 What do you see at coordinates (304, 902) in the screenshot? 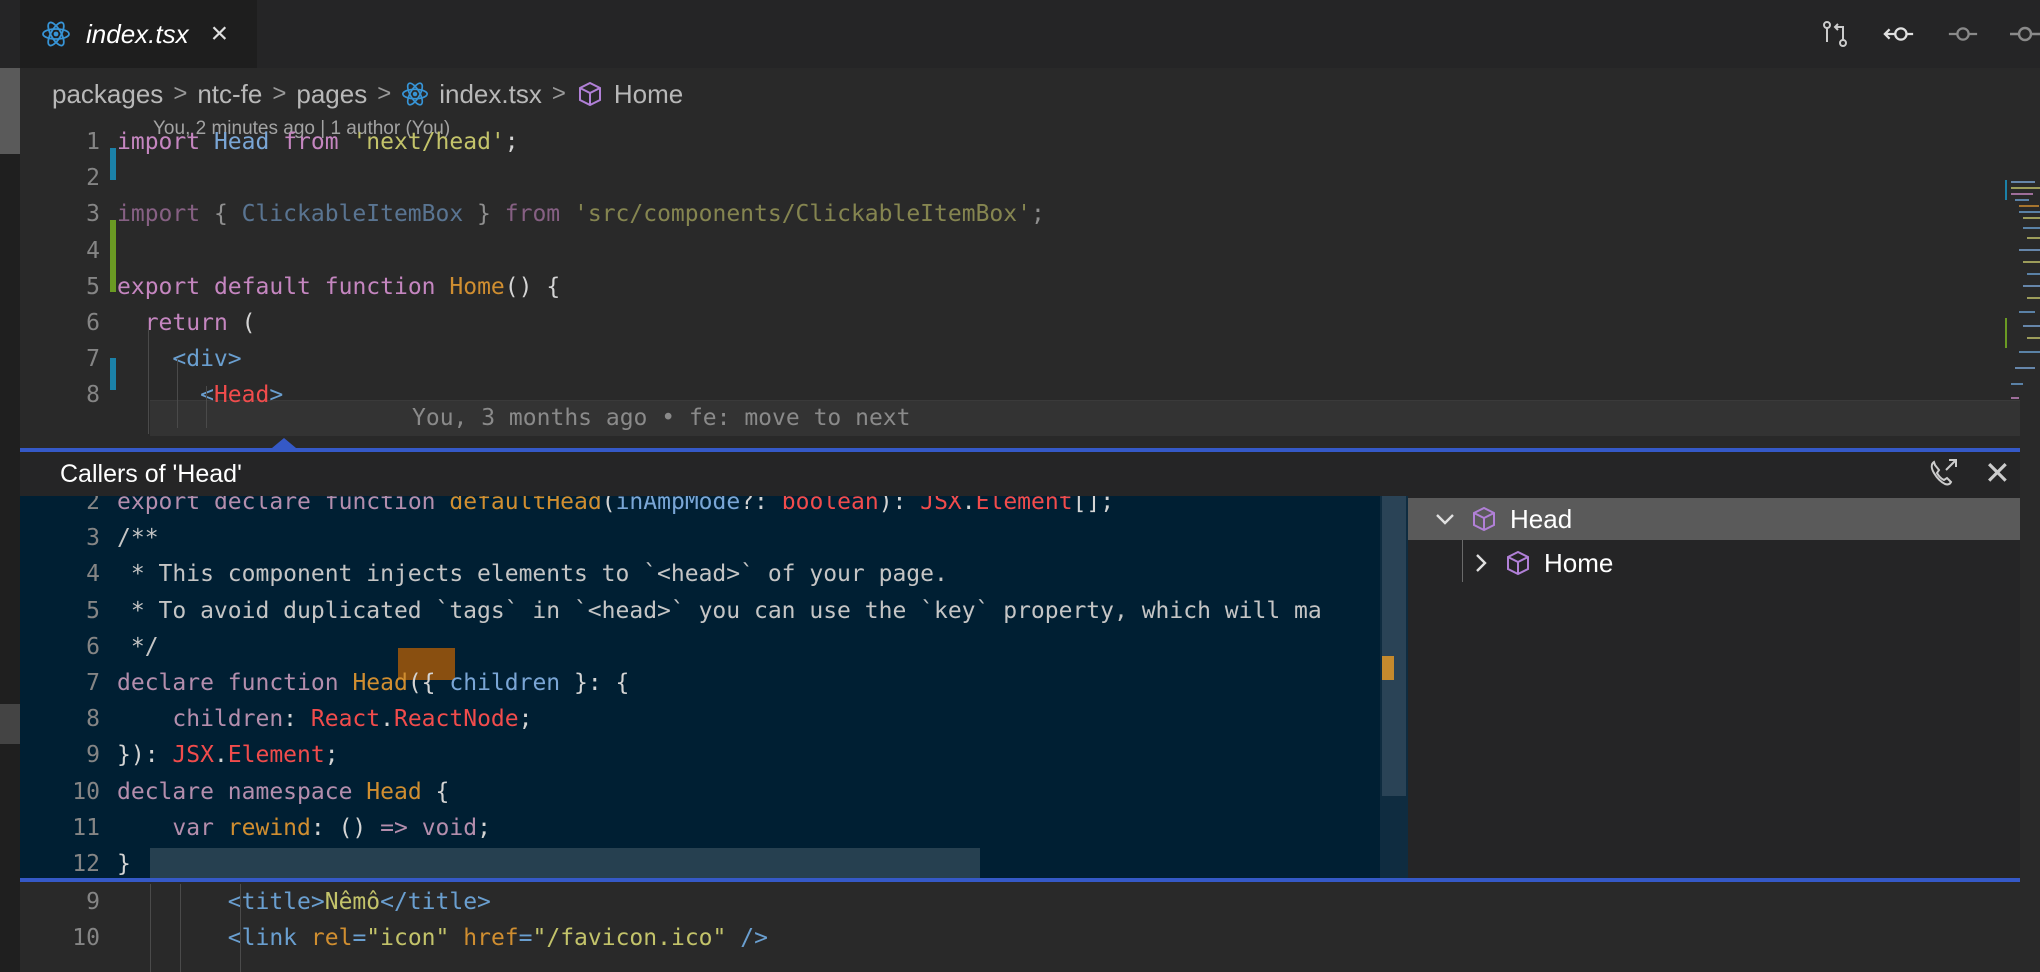
I see `code-line: <title>Nêmô</title>` at bounding box center [304, 902].